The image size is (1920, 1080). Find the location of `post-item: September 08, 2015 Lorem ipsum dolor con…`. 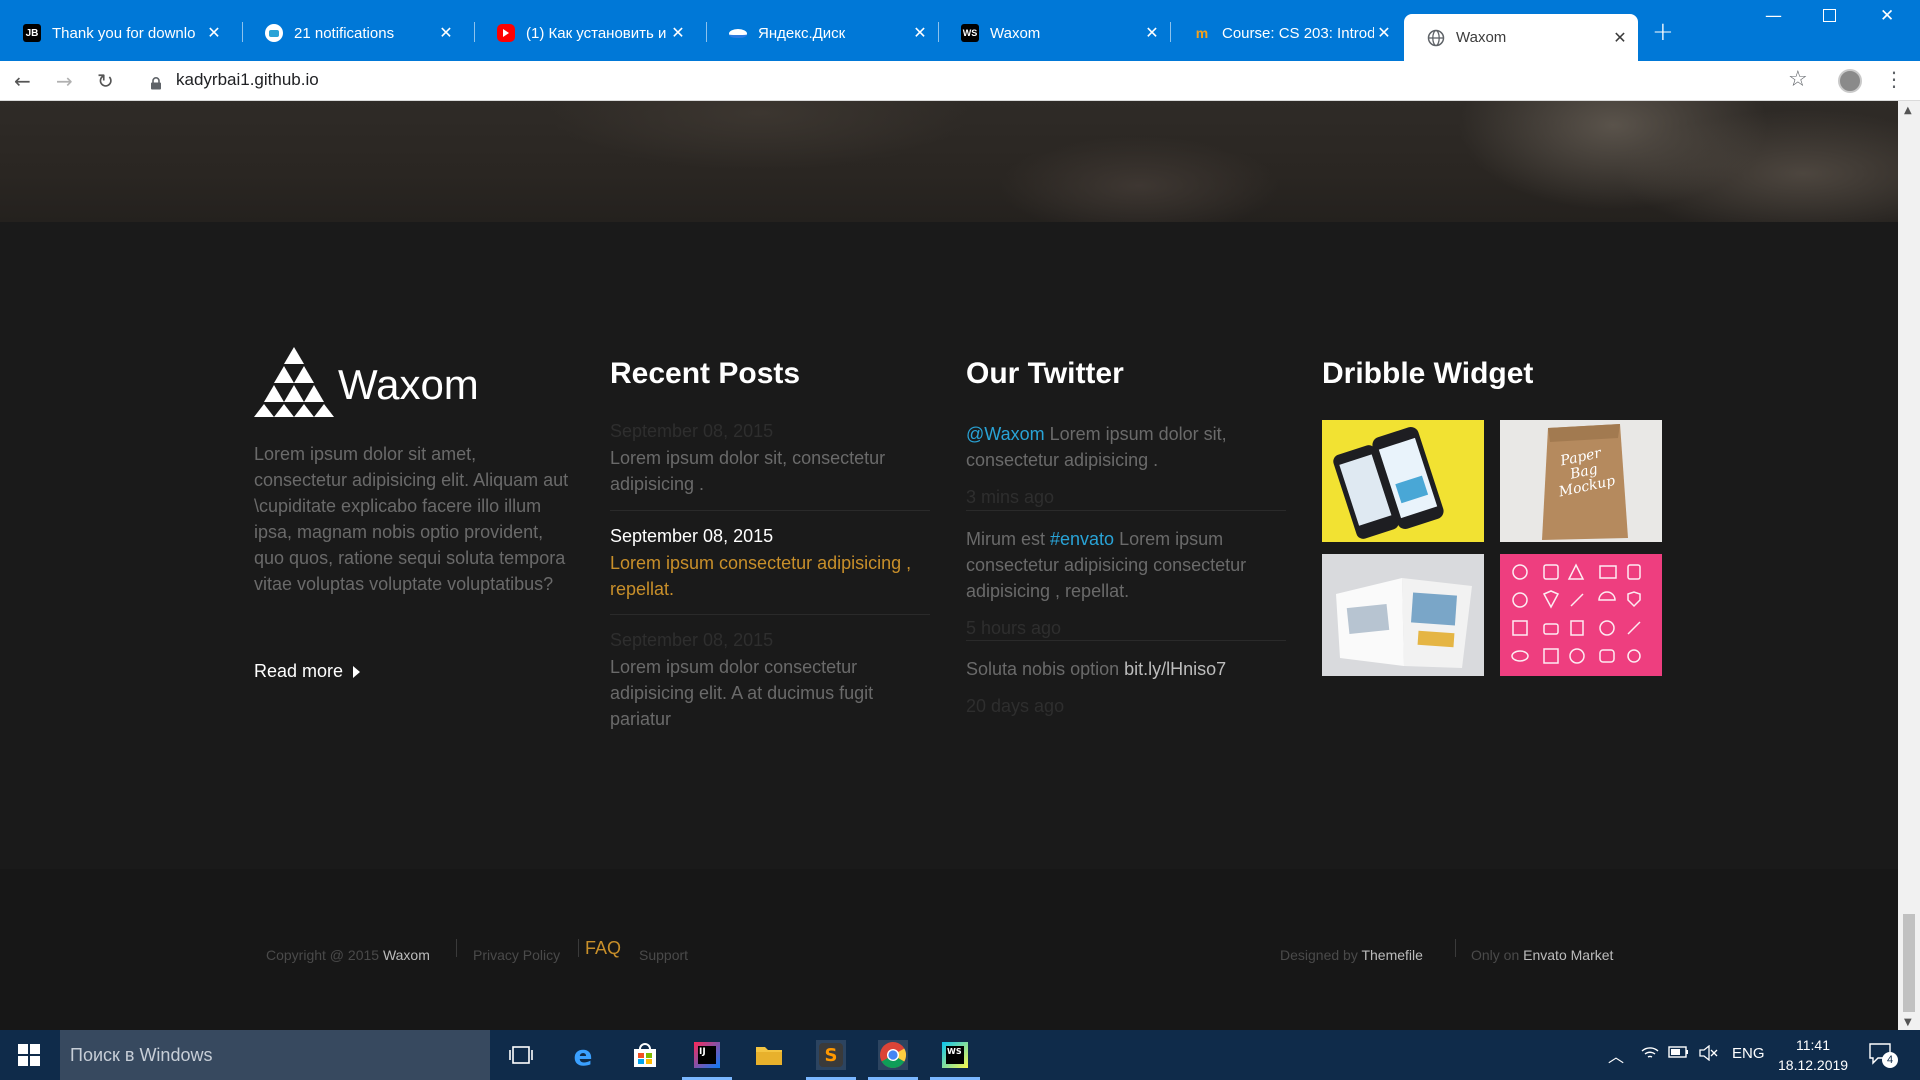

post-item: September 08, 2015 Lorem ipsum dolor con… is located at coordinates (770, 681).